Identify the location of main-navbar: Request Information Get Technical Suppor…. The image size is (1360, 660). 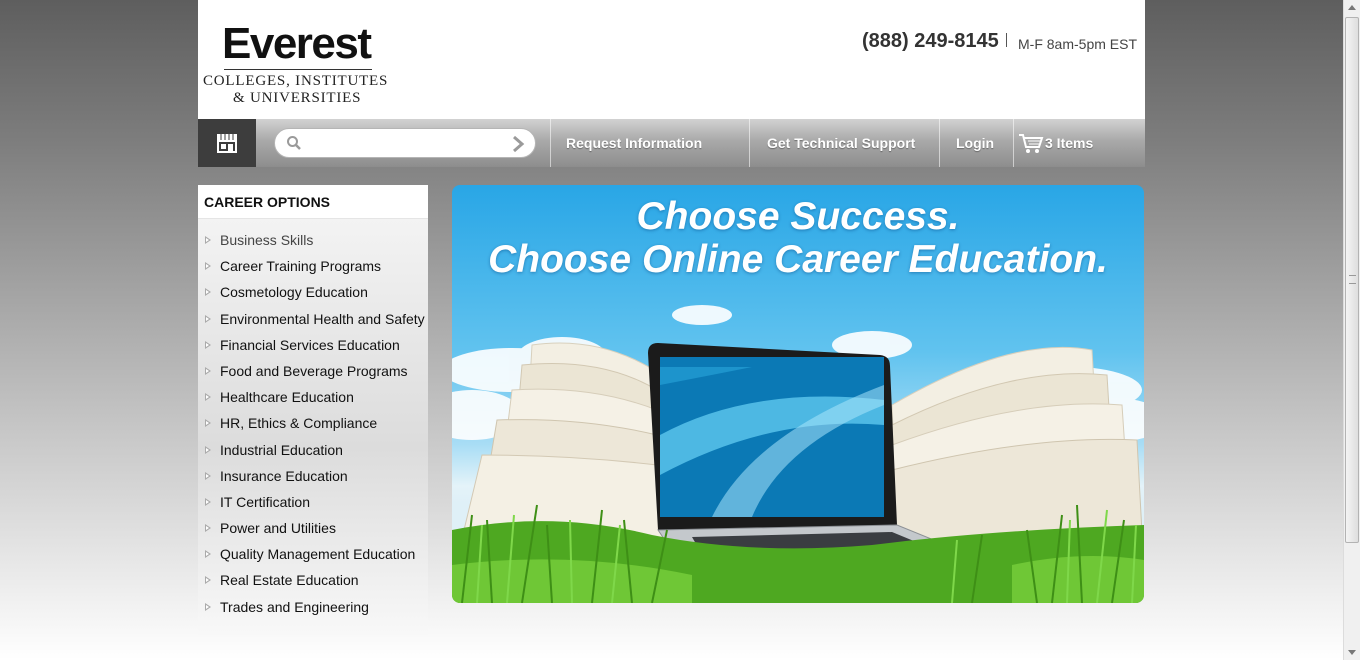
(671, 143).